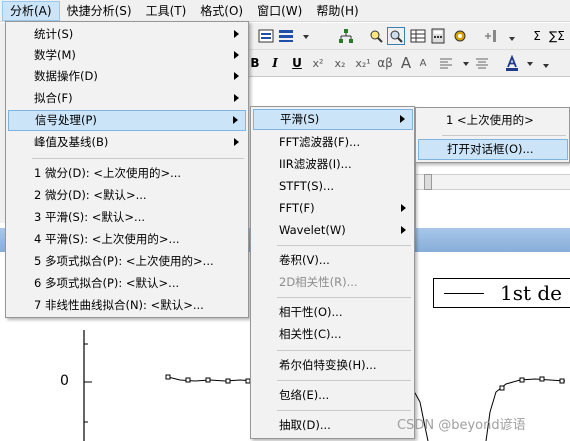  I want to click on menu-item-math: 数学(M), so click(127, 55).